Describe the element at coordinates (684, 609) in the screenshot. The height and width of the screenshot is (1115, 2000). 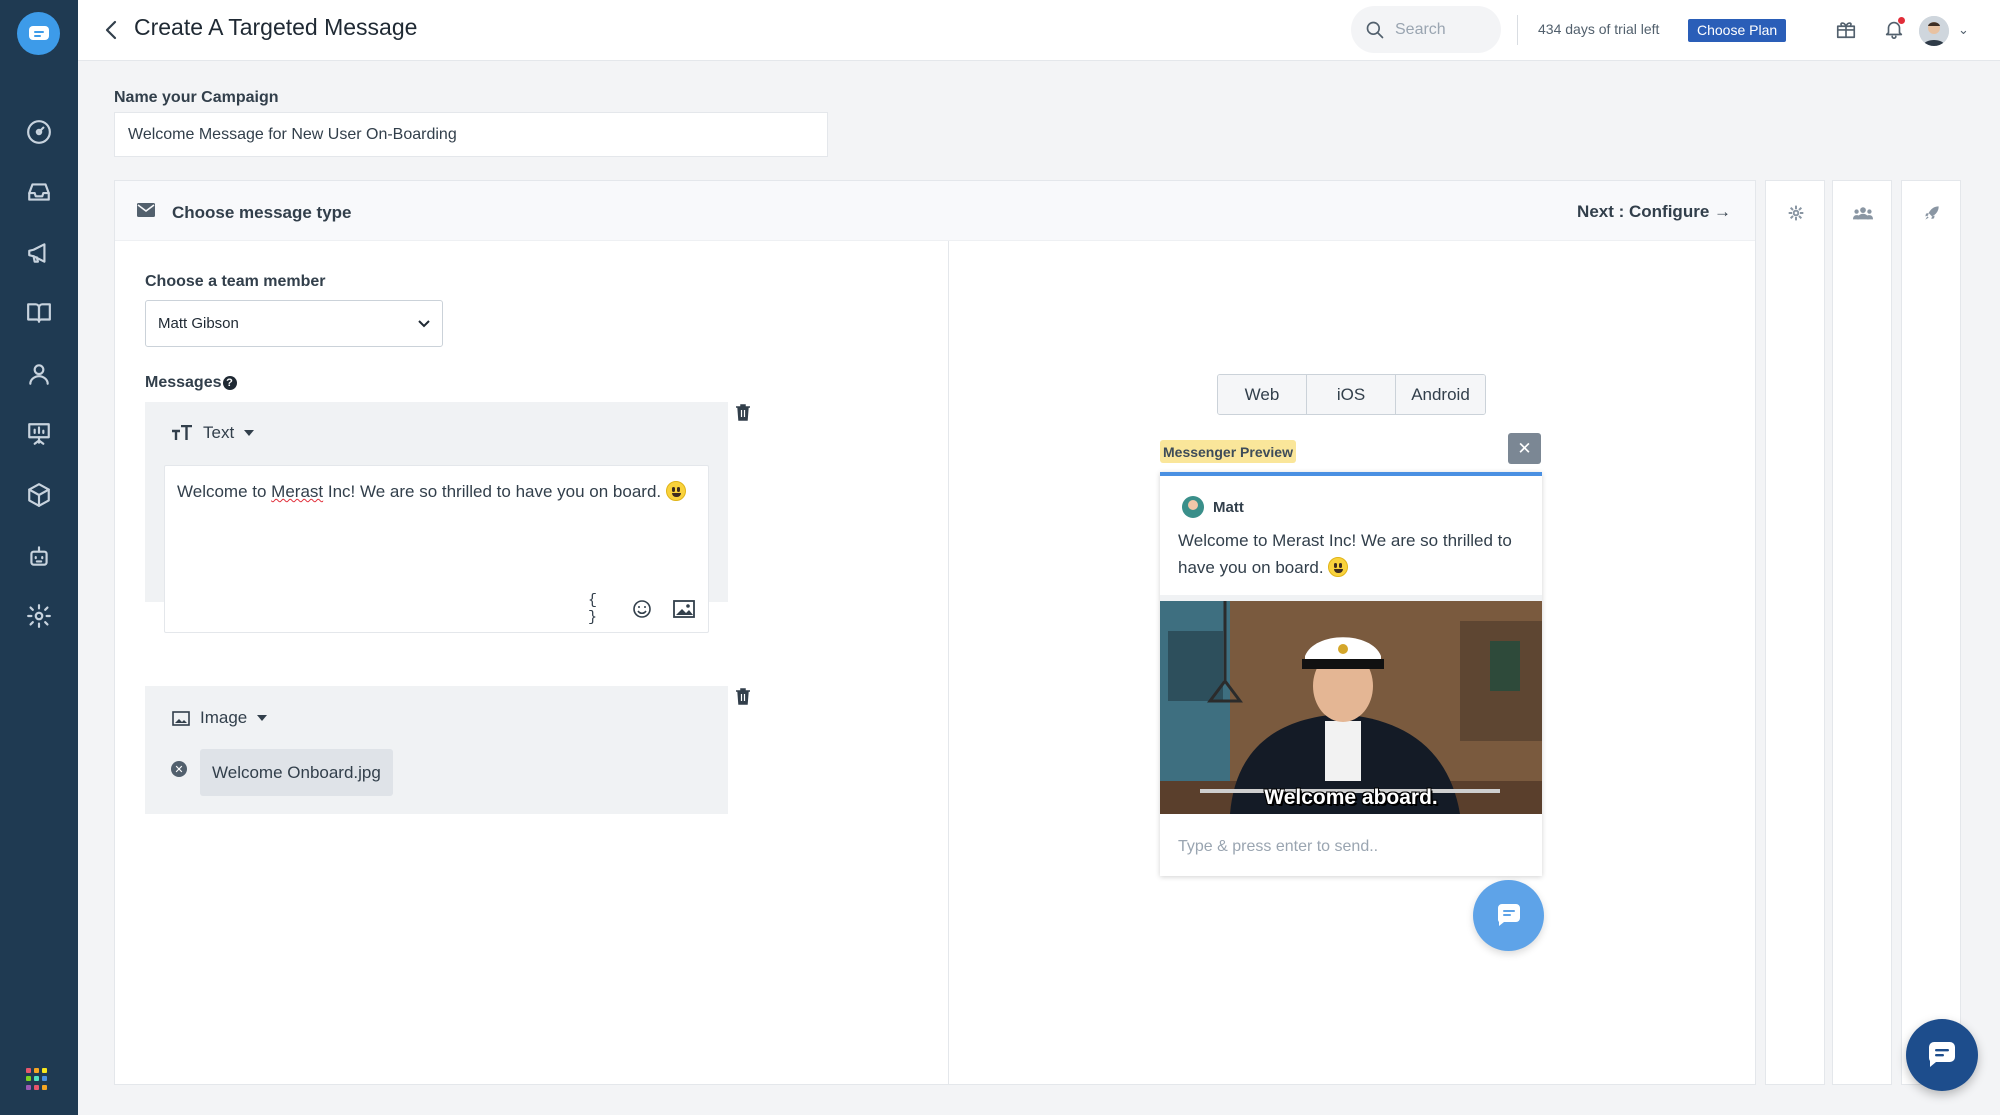
I see `insert-image-button` at that location.